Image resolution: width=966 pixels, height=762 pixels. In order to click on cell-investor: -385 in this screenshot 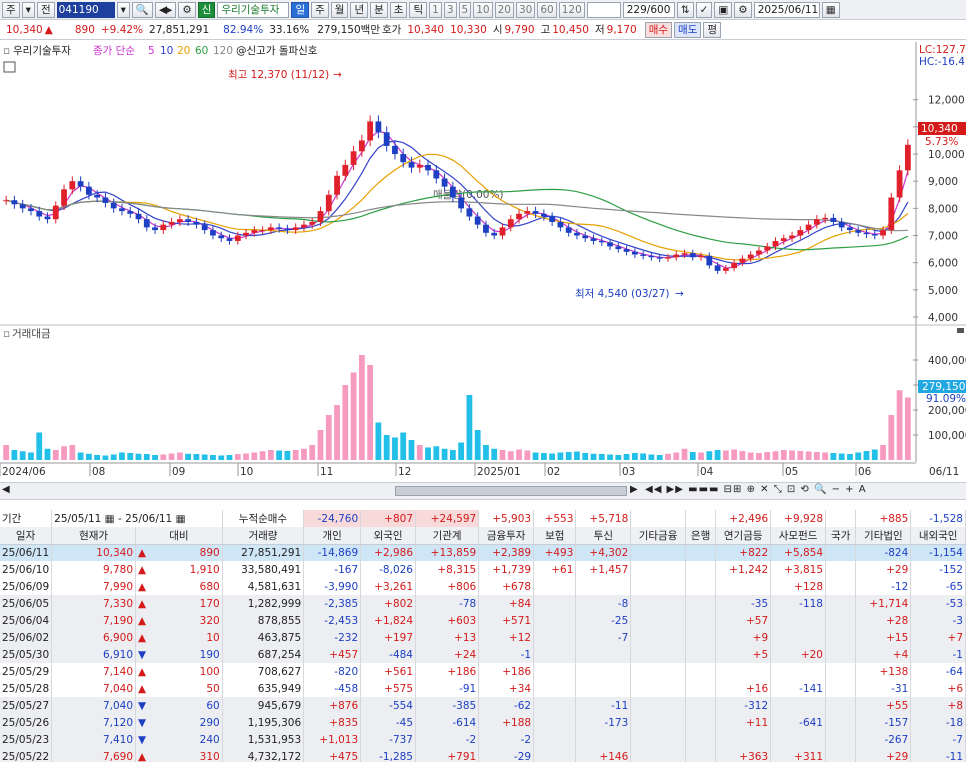, I will do `click(447, 705)`.